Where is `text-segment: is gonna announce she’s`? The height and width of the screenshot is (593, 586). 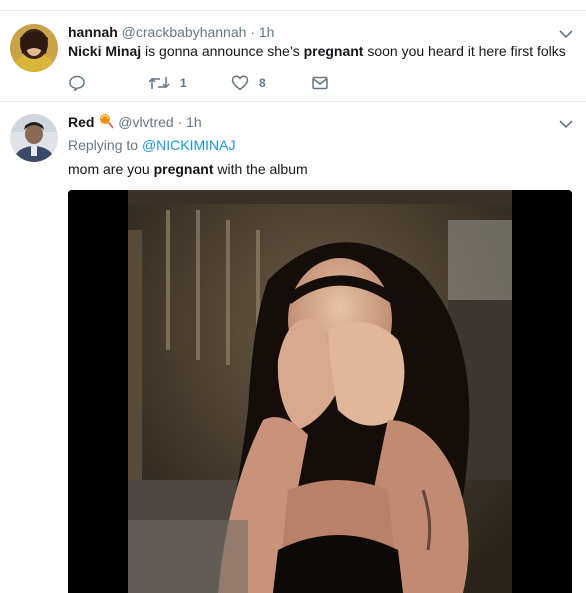
text-segment: is gonna announce she’s is located at coordinates (222, 51).